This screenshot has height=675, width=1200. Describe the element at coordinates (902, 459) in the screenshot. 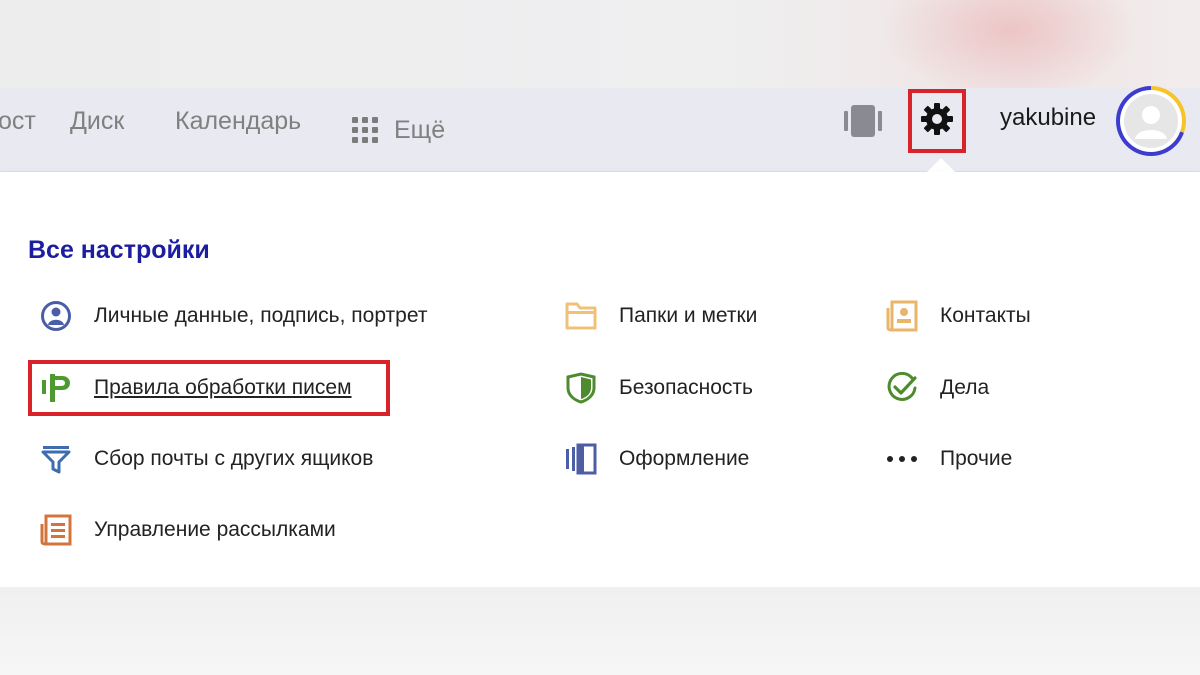

I see `dots-icon` at that location.